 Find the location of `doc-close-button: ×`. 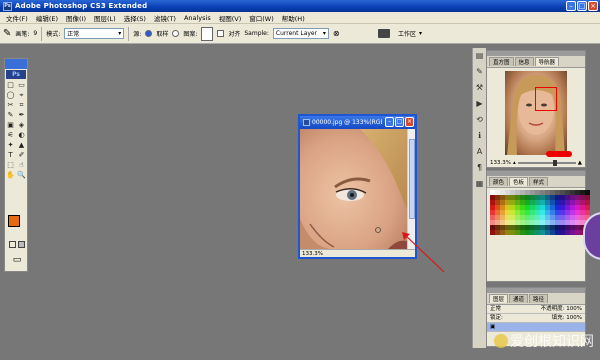

doc-close-button: × is located at coordinates (409, 122).